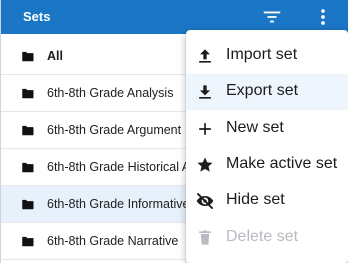 The image size is (348, 263). Describe the element at coordinates (55, 56) in the screenshot. I see `set-label: All` at that location.